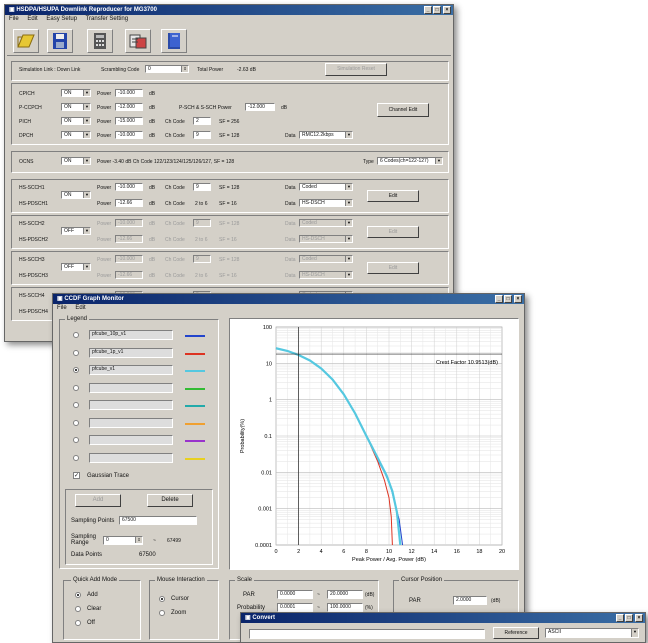 This screenshot has width=648, height=643. Describe the element at coordinates (62, 308) in the screenshot. I see `ccdf-menu-file: File` at that location.